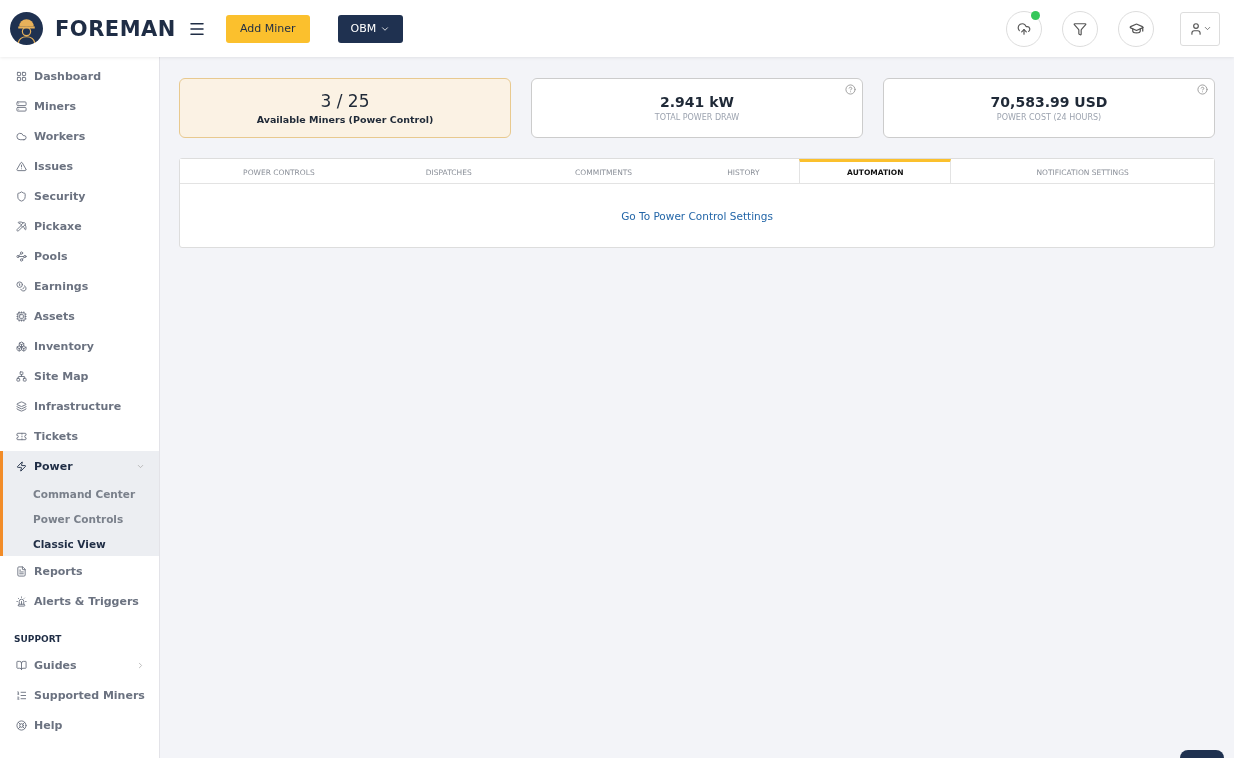 Image resolution: width=1234 pixels, height=758 pixels. What do you see at coordinates (21, 286) in the screenshot?
I see `coins-icon` at bounding box center [21, 286].